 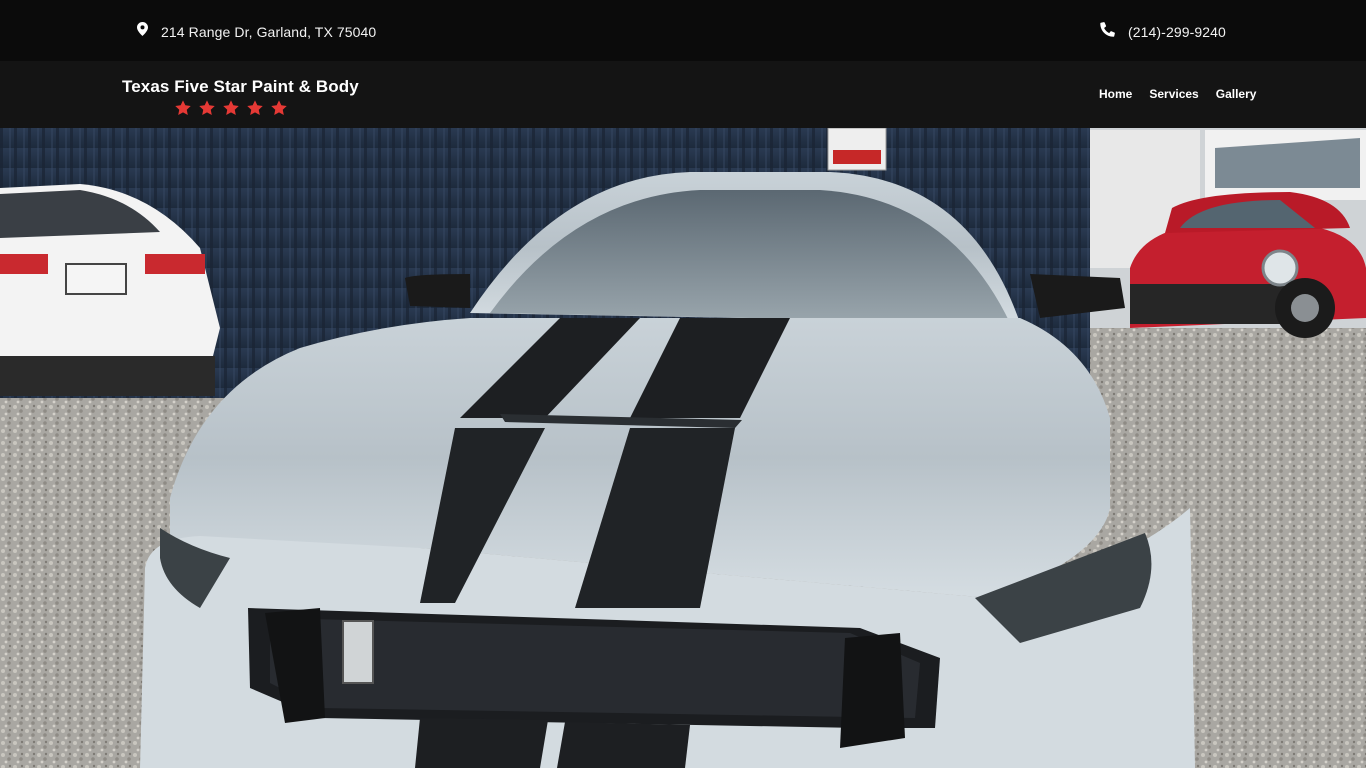 I want to click on phone-block: (214)-299-9240, so click(x=1163, y=32).